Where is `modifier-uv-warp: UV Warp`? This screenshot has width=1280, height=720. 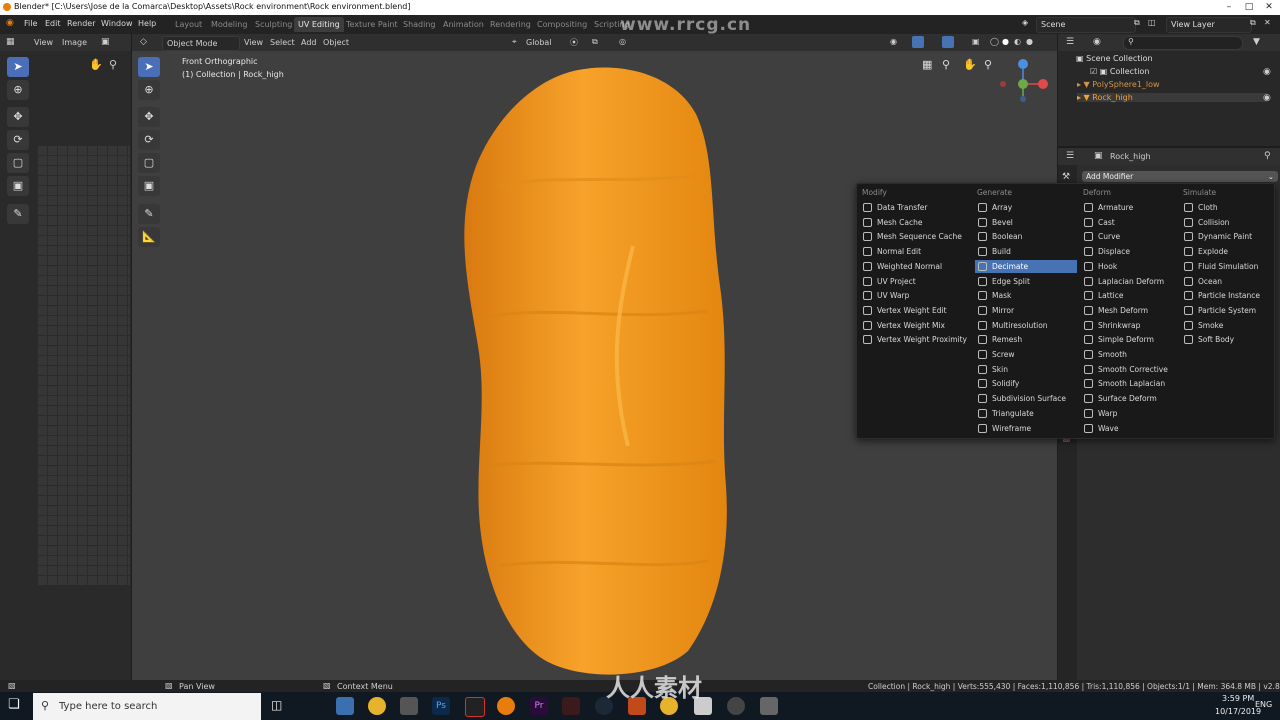
modifier-uv-warp: UV Warp is located at coordinates (915, 295).